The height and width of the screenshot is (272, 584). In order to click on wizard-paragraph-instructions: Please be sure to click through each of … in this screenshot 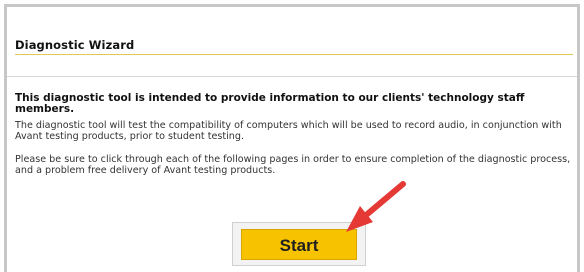, I will do `click(293, 165)`.